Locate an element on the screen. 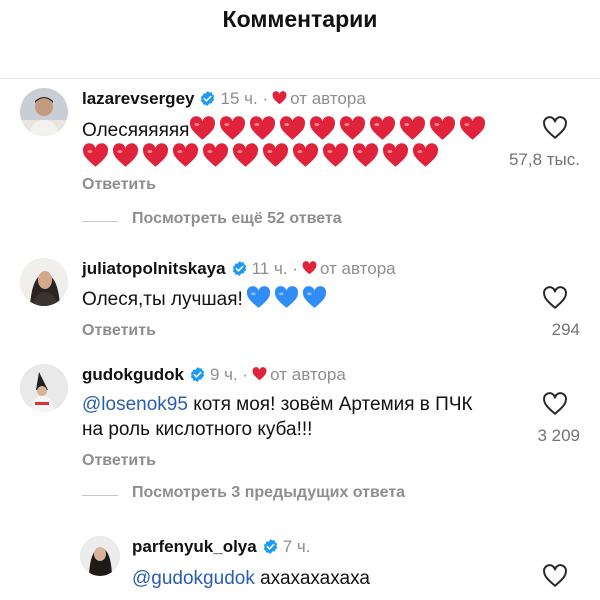 The height and width of the screenshot is (600, 600). view-more-replies: Посмотреть 3 предыдущих ответа is located at coordinates (292, 495).